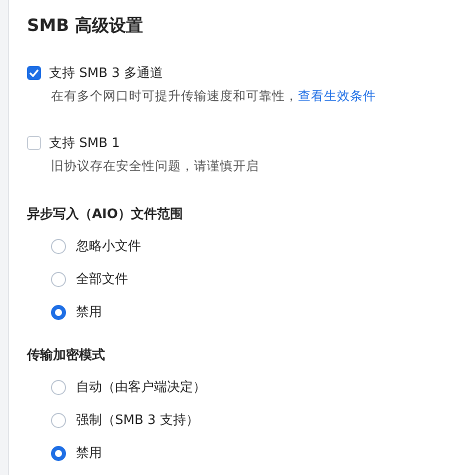  Describe the element at coordinates (141, 387) in the screenshot. I see `radio-label: 自动（由客户端决定）` at that location.